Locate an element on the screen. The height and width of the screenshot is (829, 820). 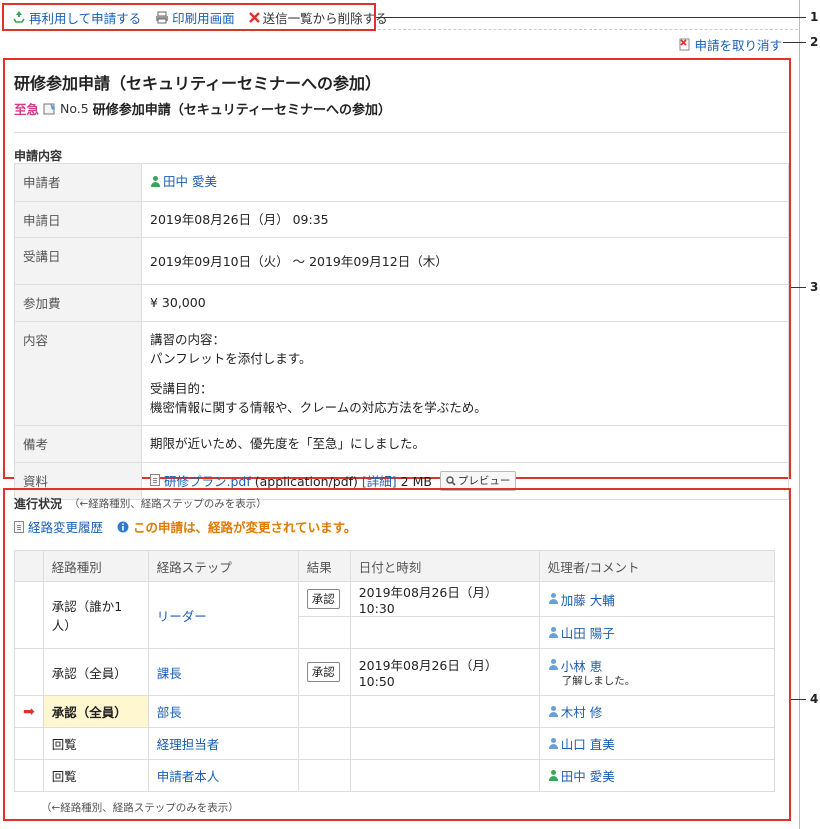
handler-name: 小林 恵 is located at coordinates (581, 666).